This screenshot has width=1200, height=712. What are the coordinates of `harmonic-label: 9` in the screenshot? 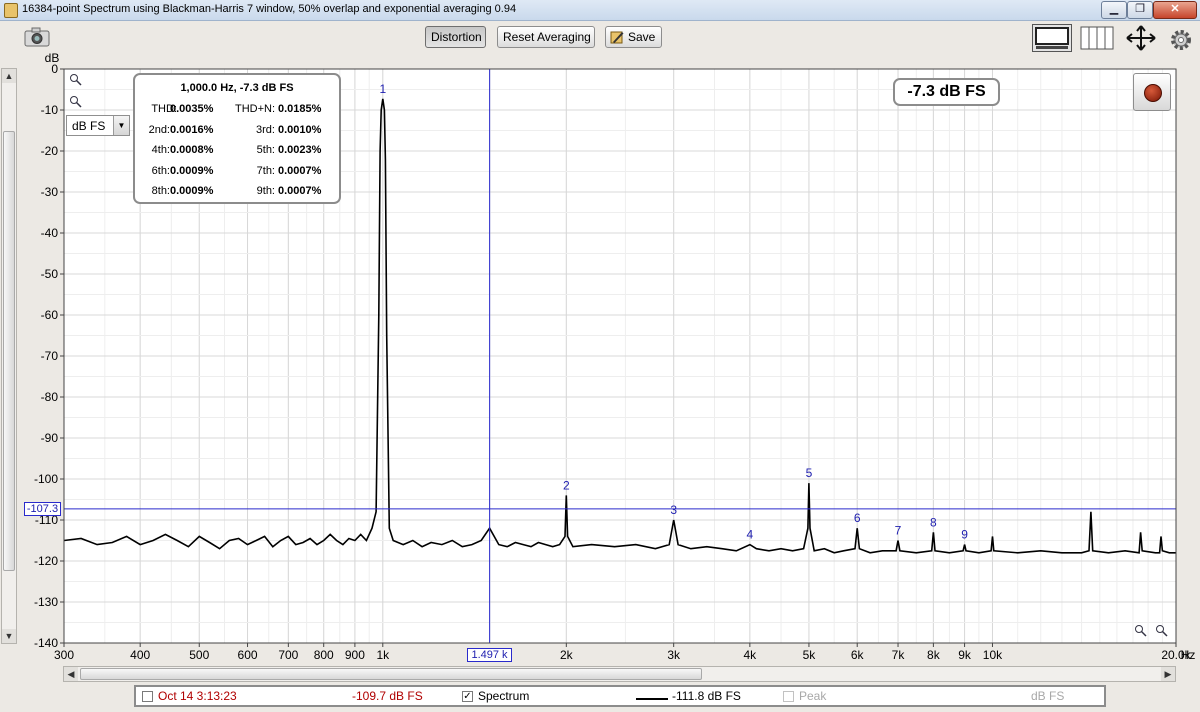 It's located at (964, 535).